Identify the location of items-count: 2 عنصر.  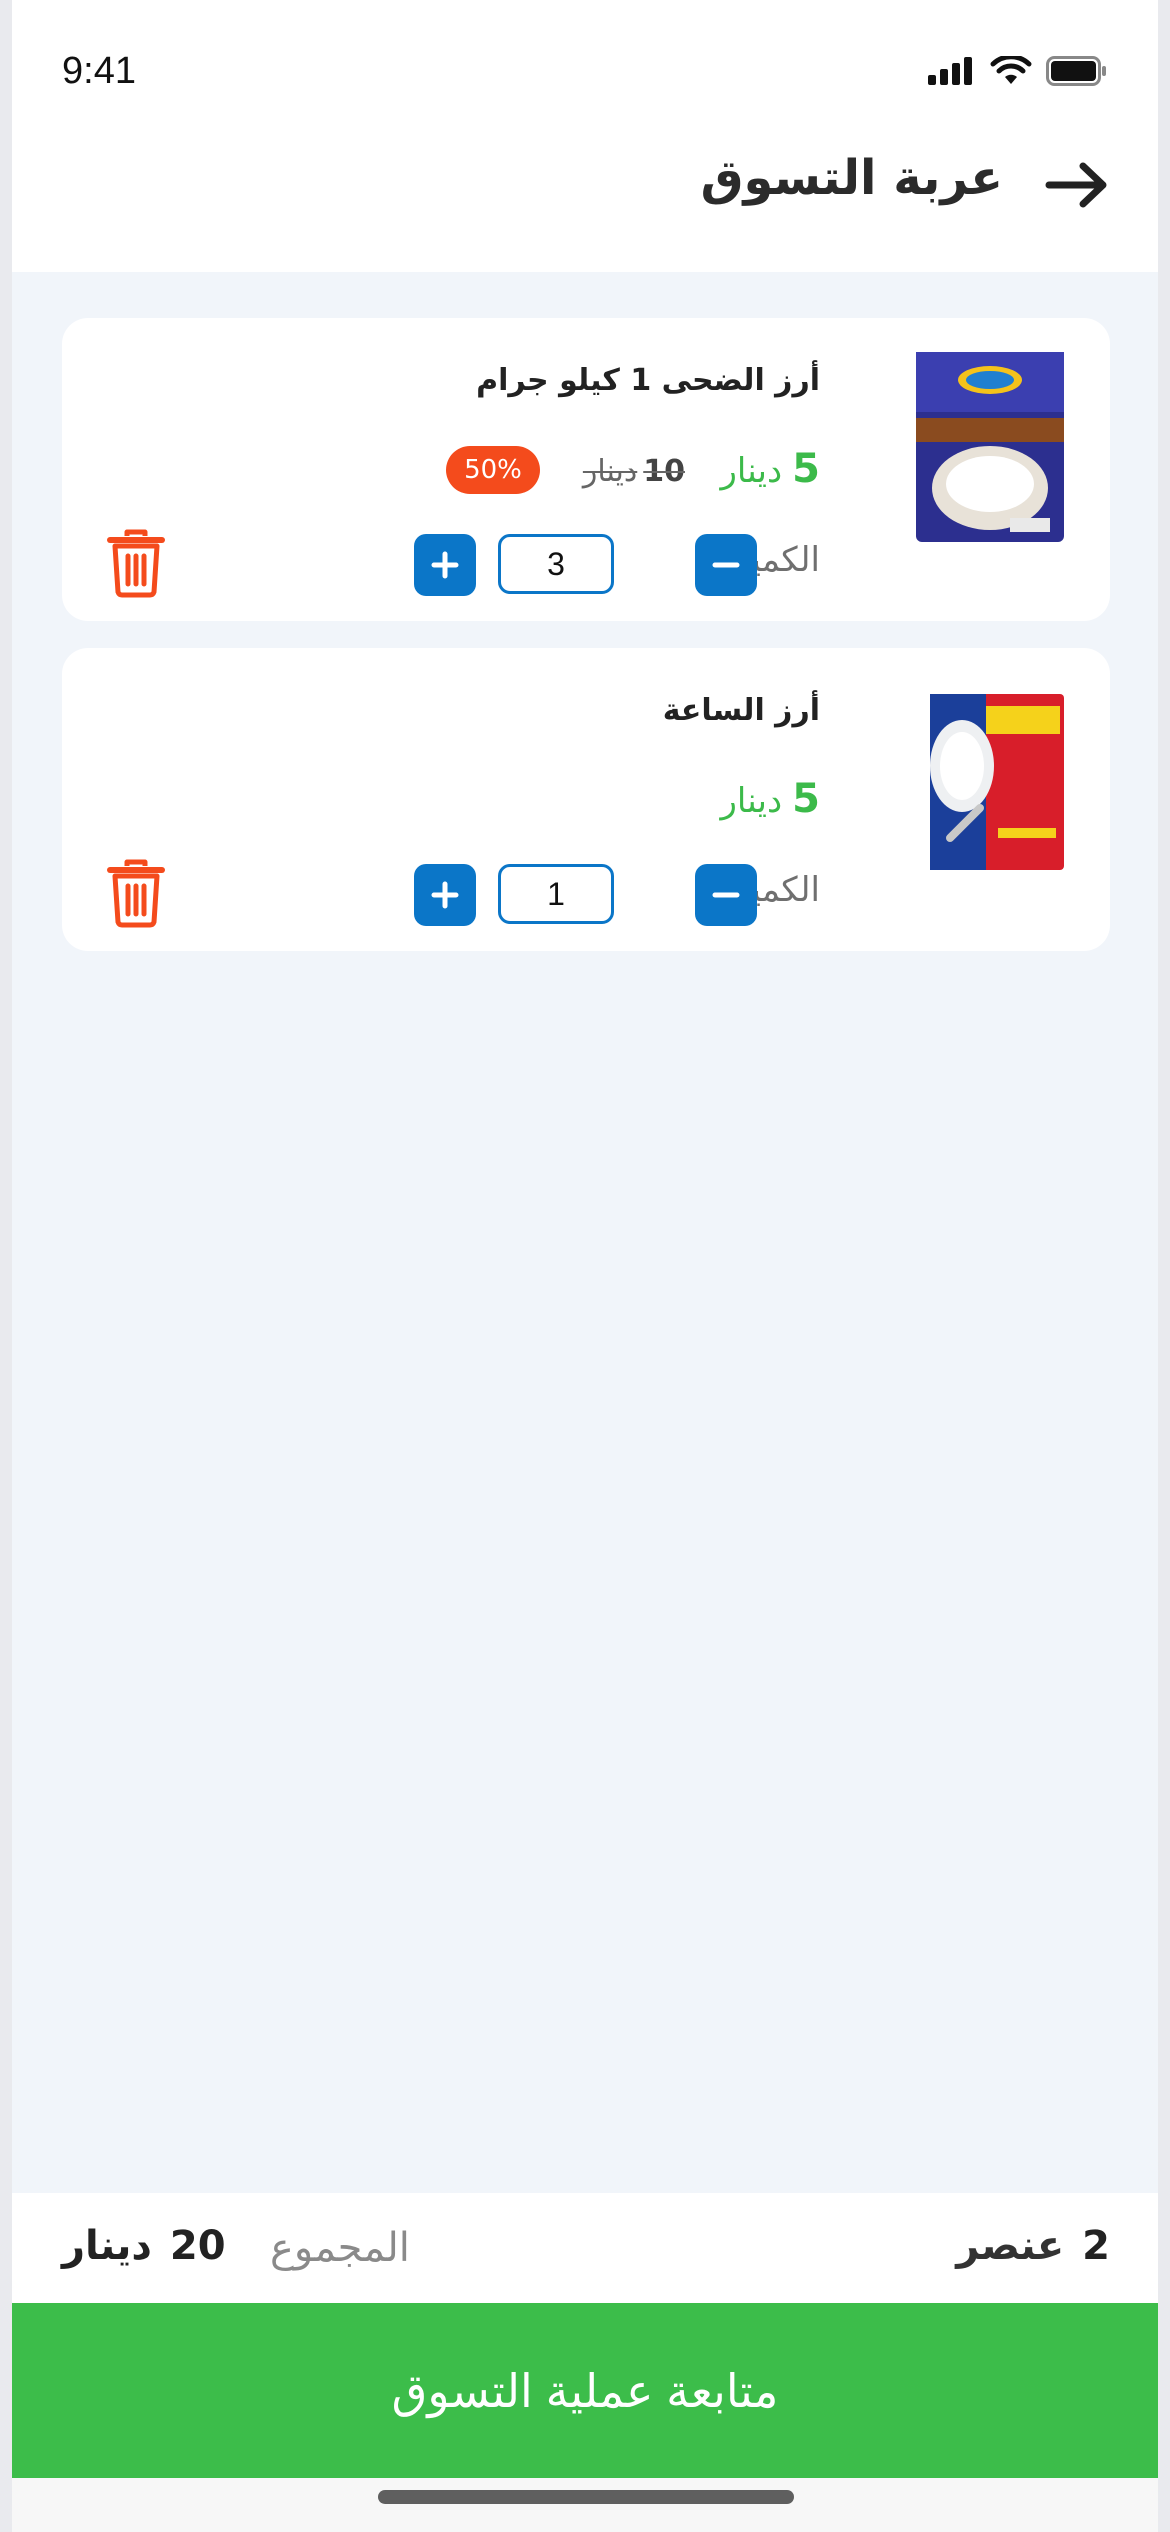
(1033, 2246).